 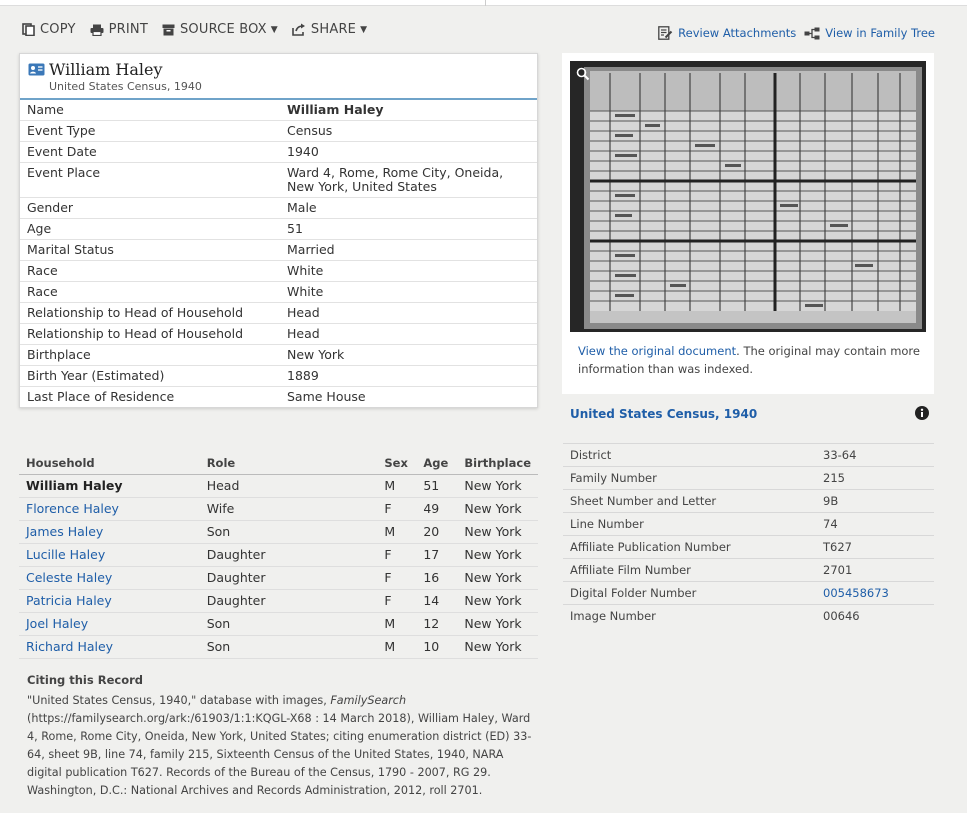 I want to click on view-original-document-link: View the original document, so click(x=657, y=351).